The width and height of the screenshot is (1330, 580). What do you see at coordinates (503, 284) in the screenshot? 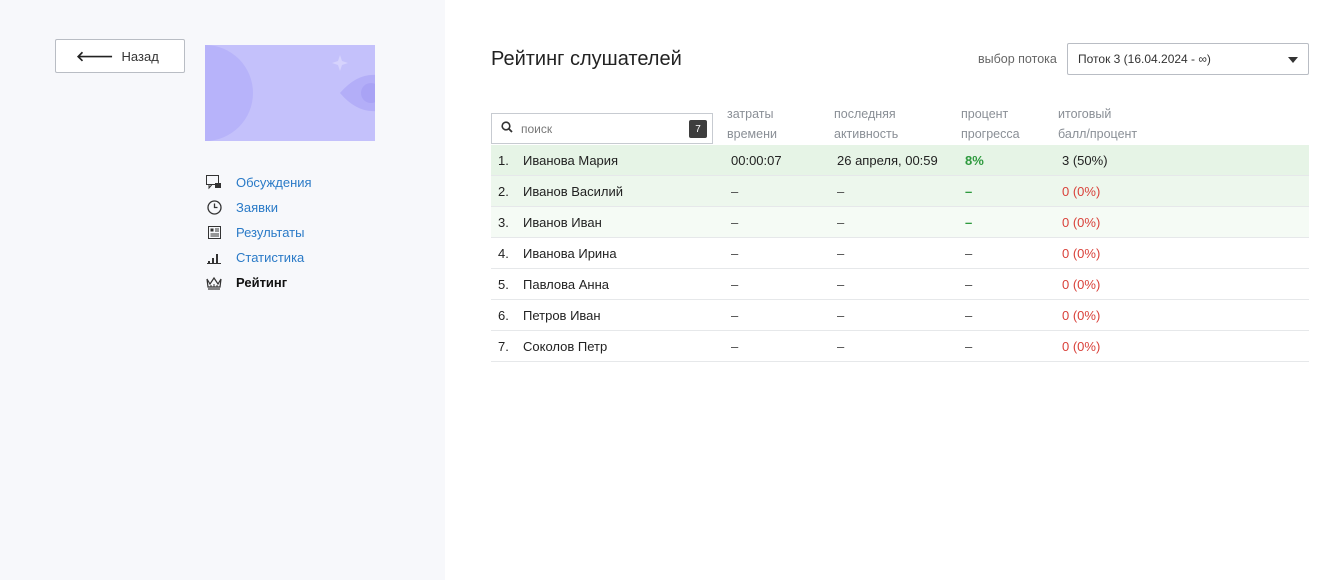
I see `row-rank: 5.` at bounding box center [503, 284].